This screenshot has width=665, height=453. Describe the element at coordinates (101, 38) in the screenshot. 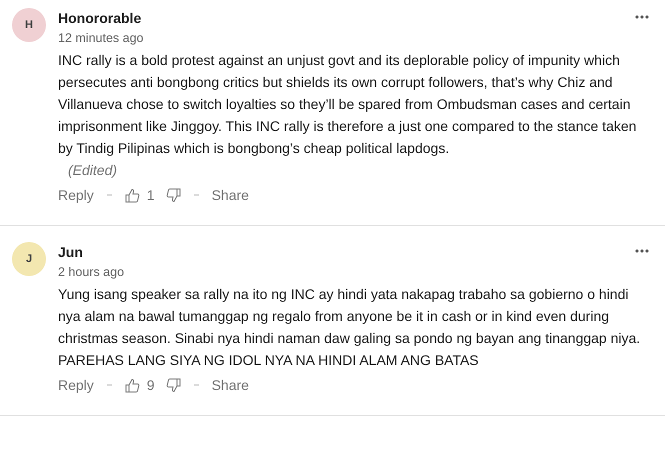

I see `timestamp: 12 minutes ago` at that location.